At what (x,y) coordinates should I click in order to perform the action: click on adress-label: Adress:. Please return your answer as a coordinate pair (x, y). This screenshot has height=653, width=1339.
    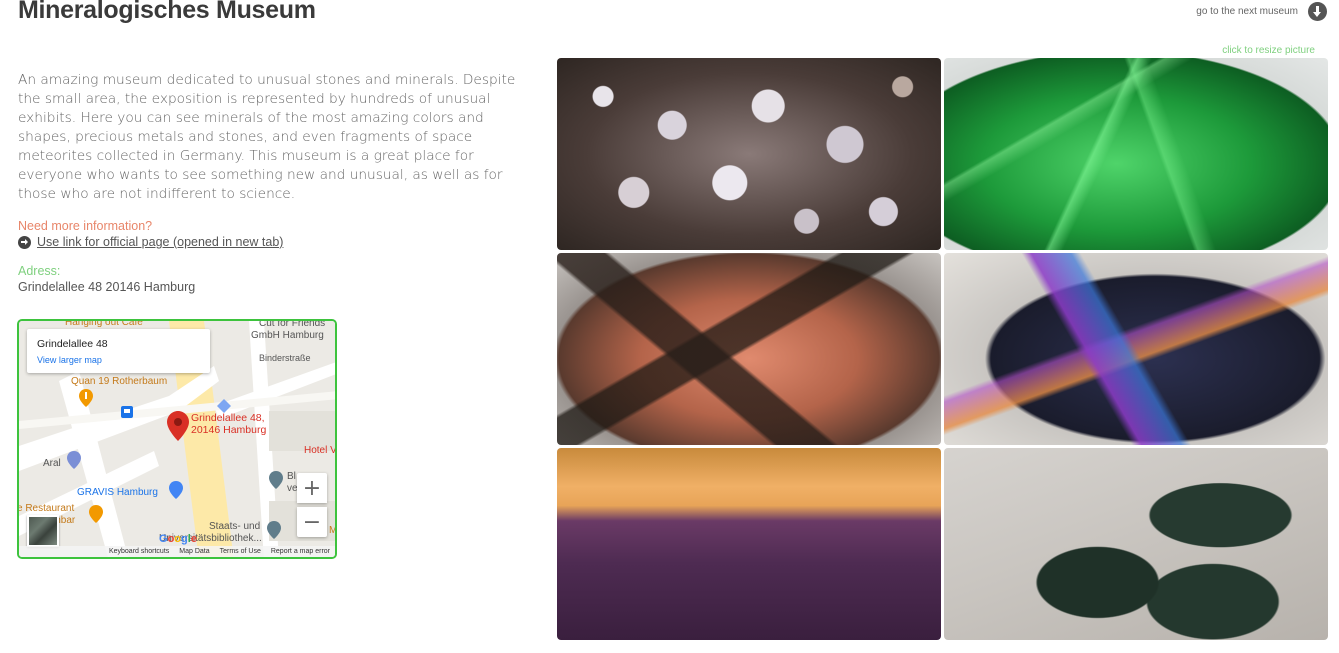
    Looking at the image, I should click on (39, 271).